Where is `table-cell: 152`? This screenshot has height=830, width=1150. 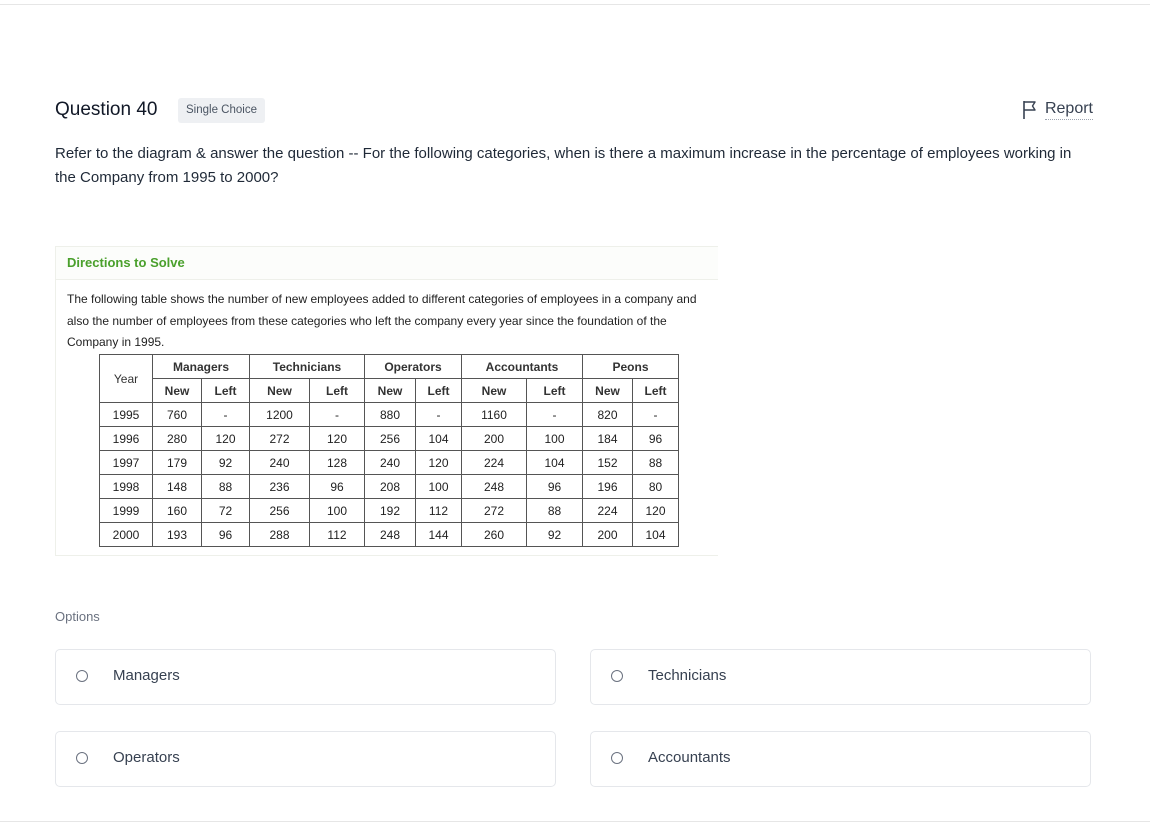
table-cell: 152 is located at coordinates (607, 462).